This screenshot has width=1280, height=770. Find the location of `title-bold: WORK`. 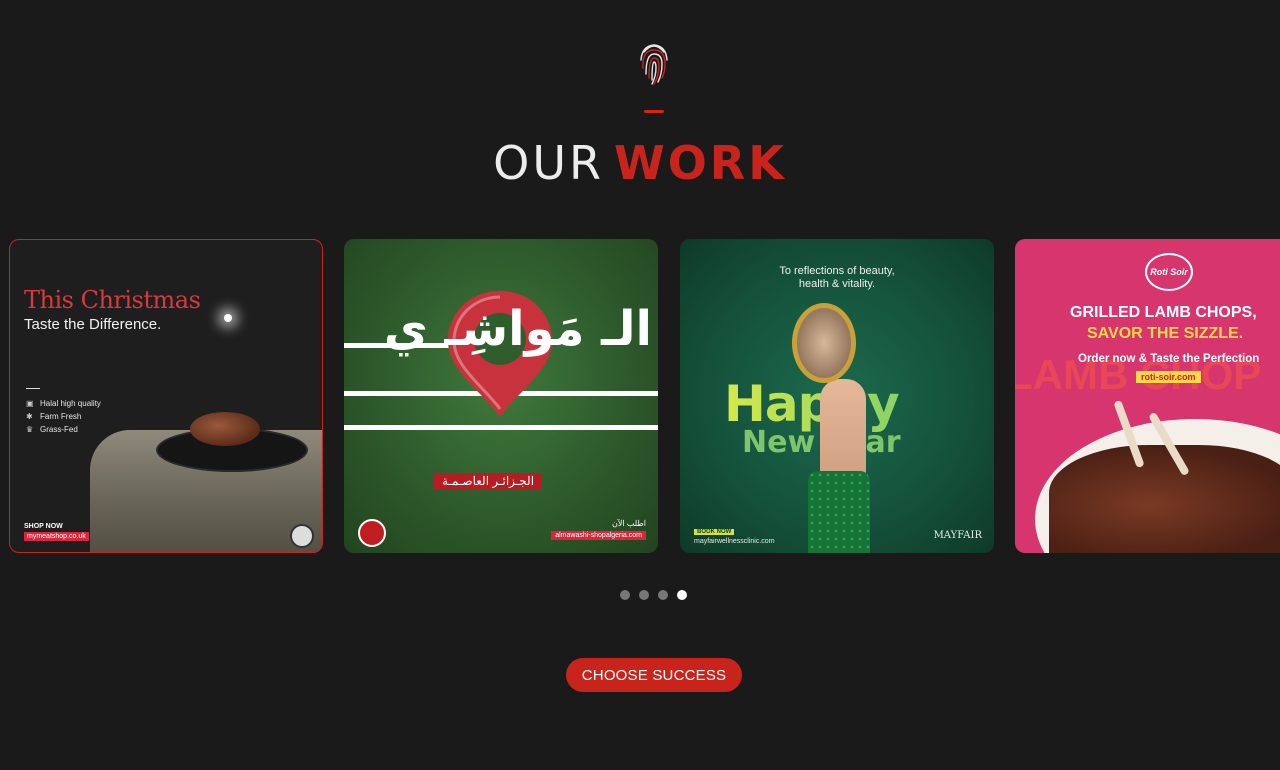

title-bold: WORK is located at coordinates (700, 163).